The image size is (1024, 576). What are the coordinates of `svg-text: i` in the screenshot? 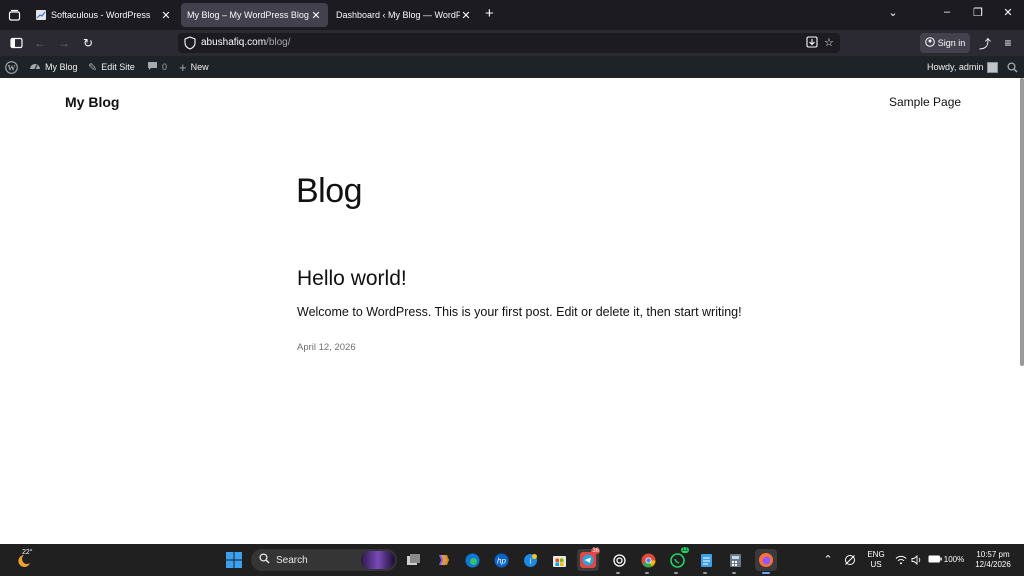 It's located at (530, 560).